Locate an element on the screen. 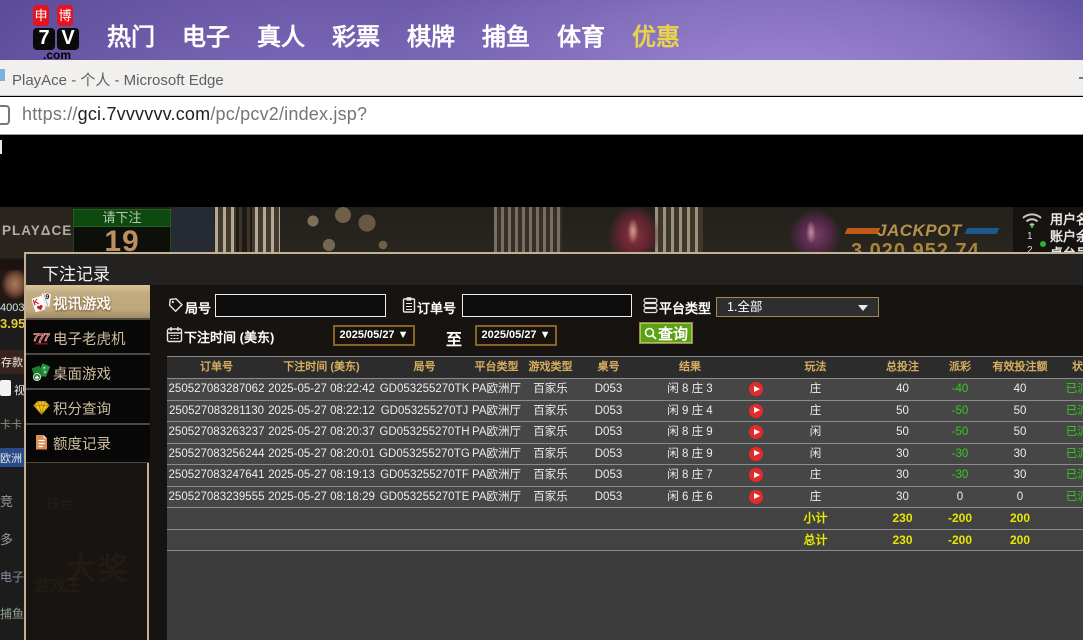  svg-text: 7 is located at coordinates (47, 338).